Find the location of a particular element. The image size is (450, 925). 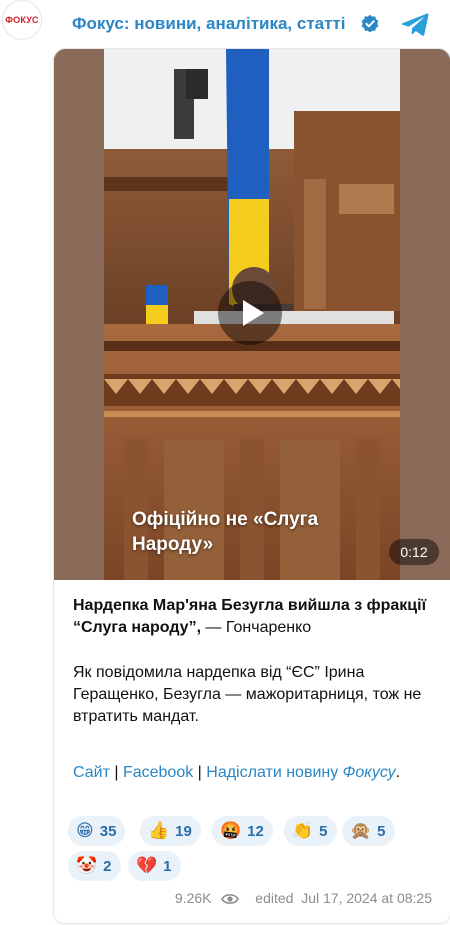

reaction-count: 35 is located at coordinates (108, 831).